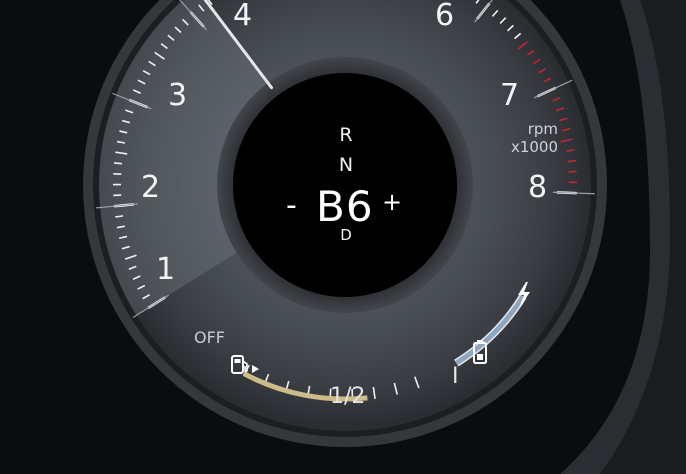 This screenshot has height=474, width=686. I want to click on redline-tick, so click(571, 161).